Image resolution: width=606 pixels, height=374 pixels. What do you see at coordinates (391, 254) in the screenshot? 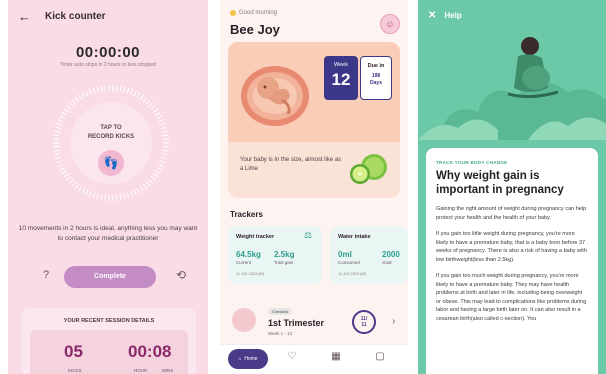
I see `water-goal: 2000` at bounding box center [391, 254].